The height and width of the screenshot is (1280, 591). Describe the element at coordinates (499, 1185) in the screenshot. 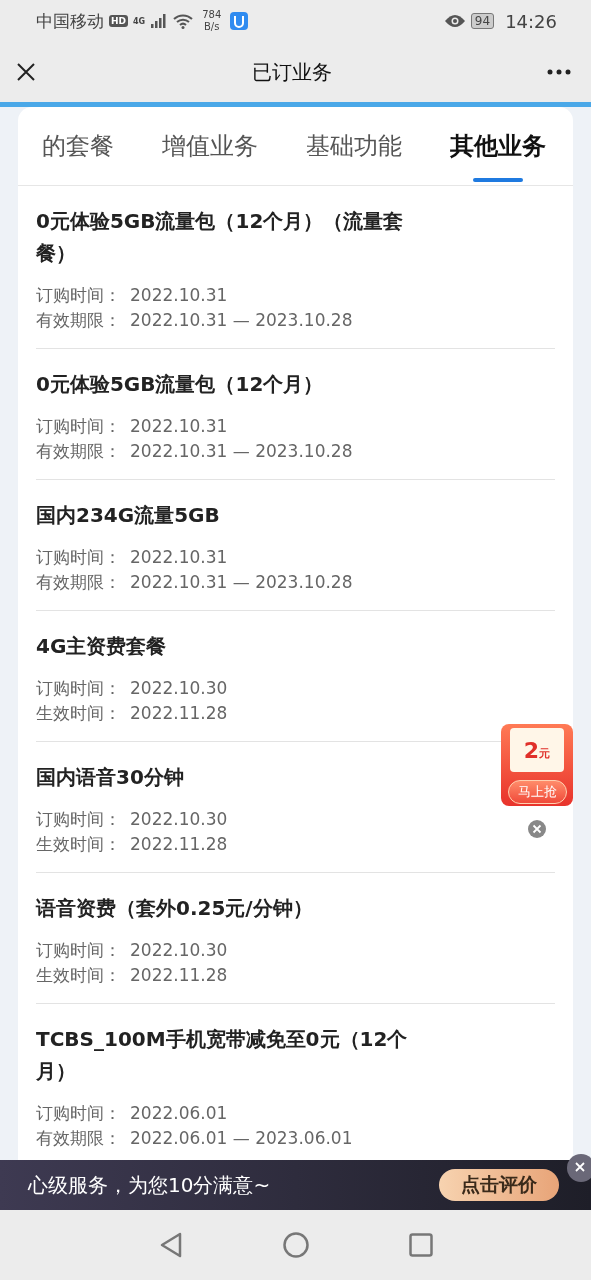

I see `rate-button: 点击评价` at that location.